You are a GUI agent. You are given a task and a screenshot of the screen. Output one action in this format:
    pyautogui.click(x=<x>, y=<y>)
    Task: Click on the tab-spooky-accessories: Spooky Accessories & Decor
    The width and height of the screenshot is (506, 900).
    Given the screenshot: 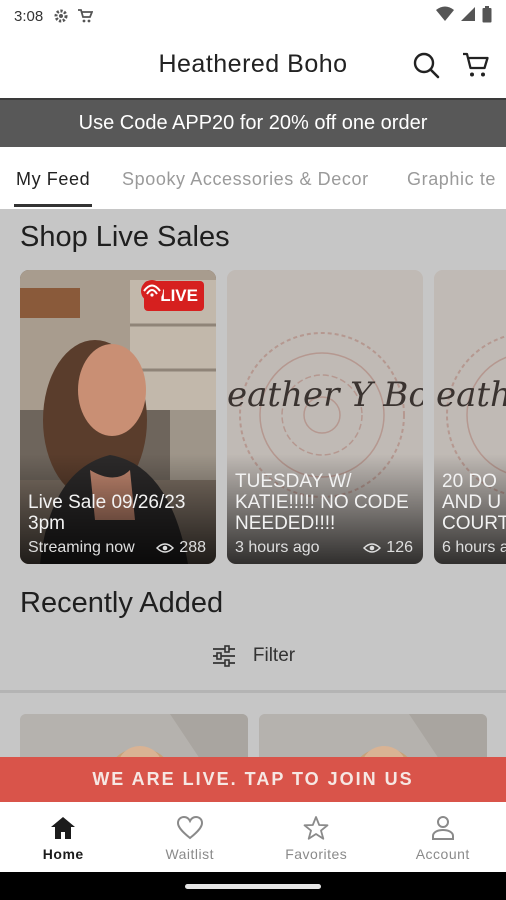 What is the action you would take?
    pyautogui.click(x=245, y=179)
    